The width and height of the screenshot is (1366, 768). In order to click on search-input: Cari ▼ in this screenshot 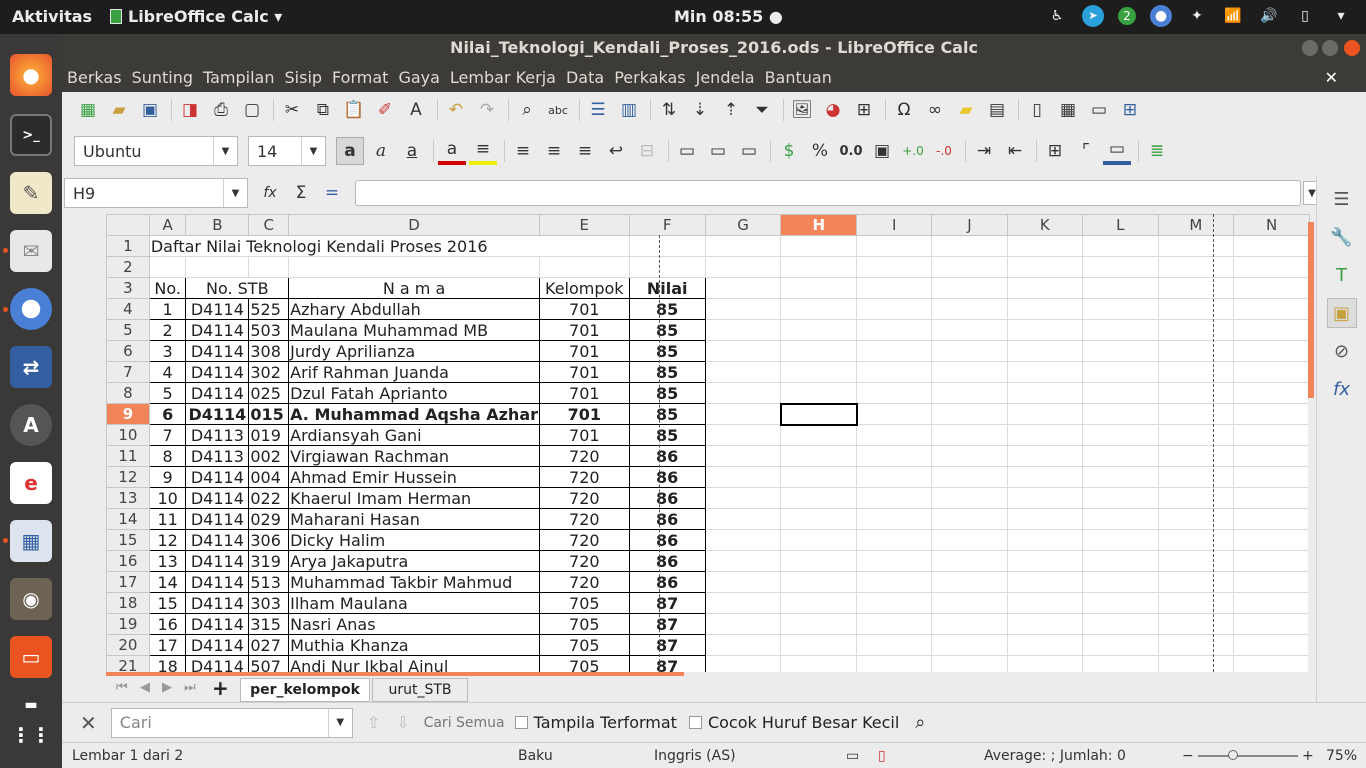, I will do `click(231, 722)`.